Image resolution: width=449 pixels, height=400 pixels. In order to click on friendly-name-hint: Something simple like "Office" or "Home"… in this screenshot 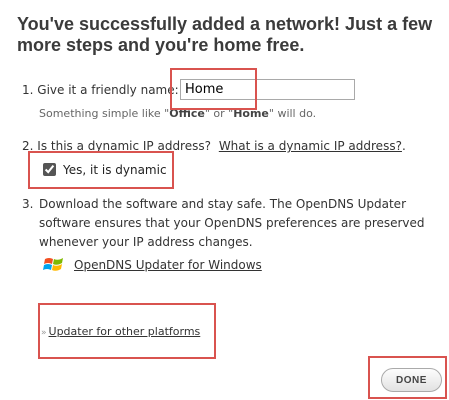, I will do `click(178, 113)`.